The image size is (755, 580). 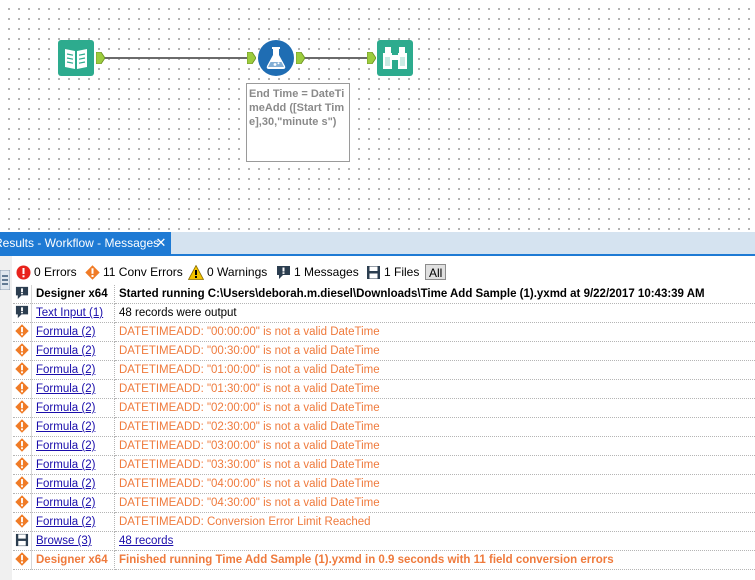 I want to click on tab-results-messages: Results - Workflow - Messages ✕, so click(x=85, y=243).